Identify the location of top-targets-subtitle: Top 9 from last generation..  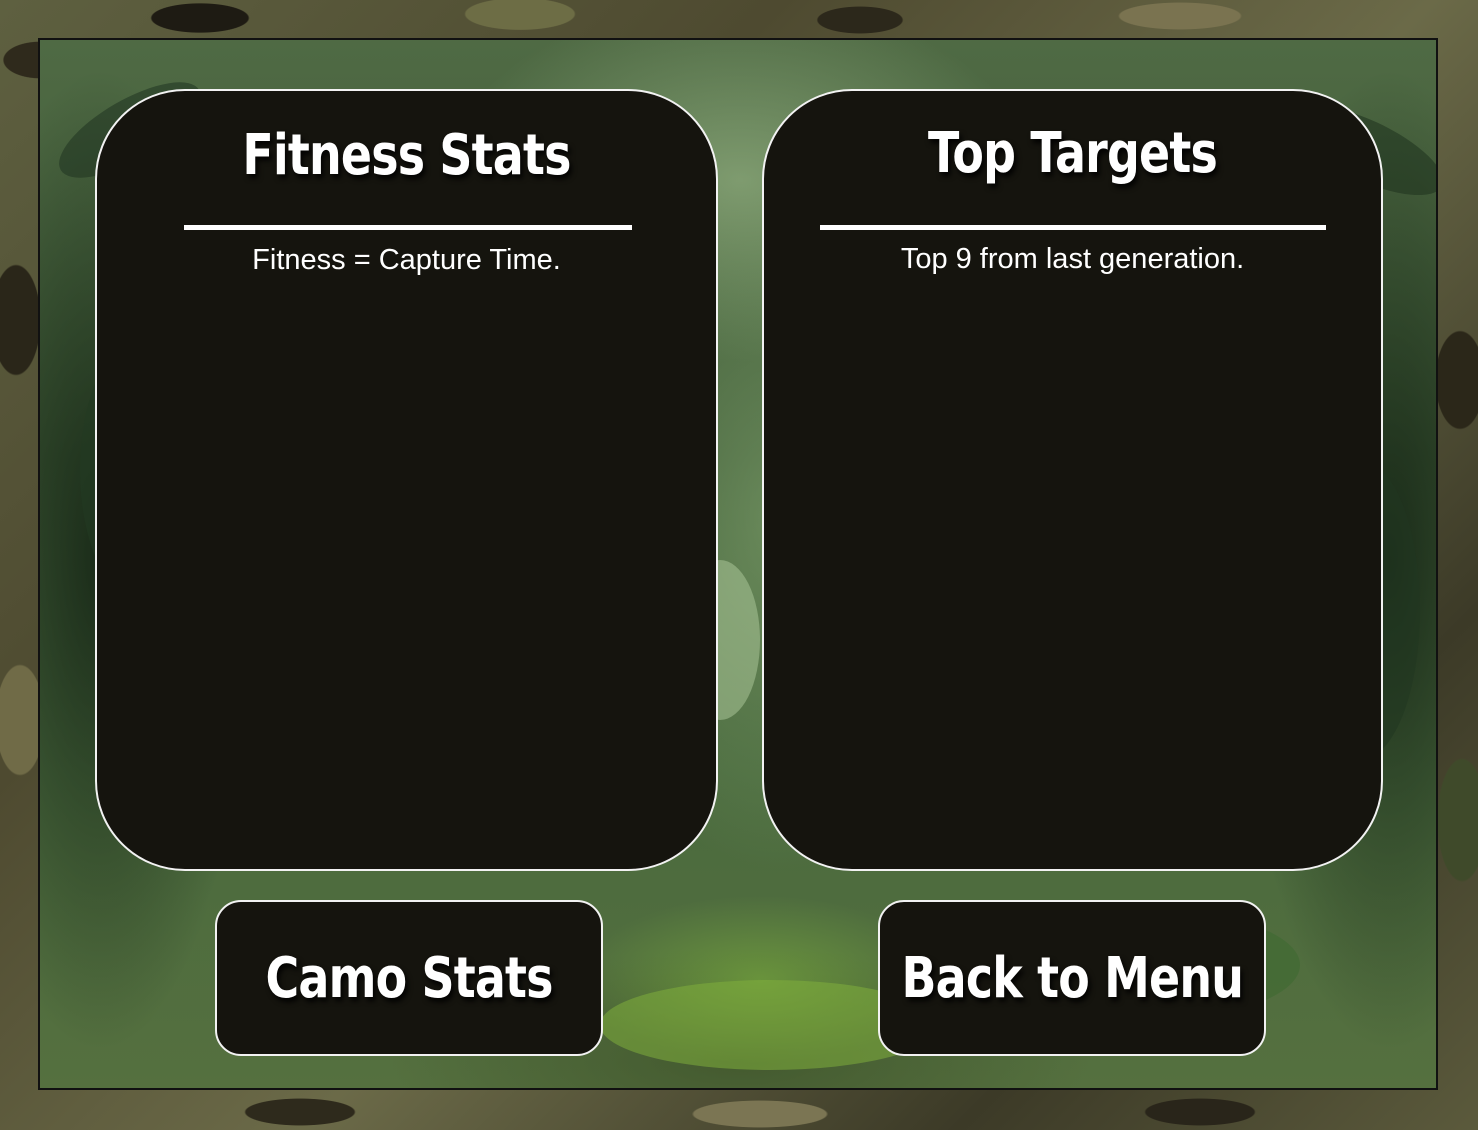
(1072, 259).